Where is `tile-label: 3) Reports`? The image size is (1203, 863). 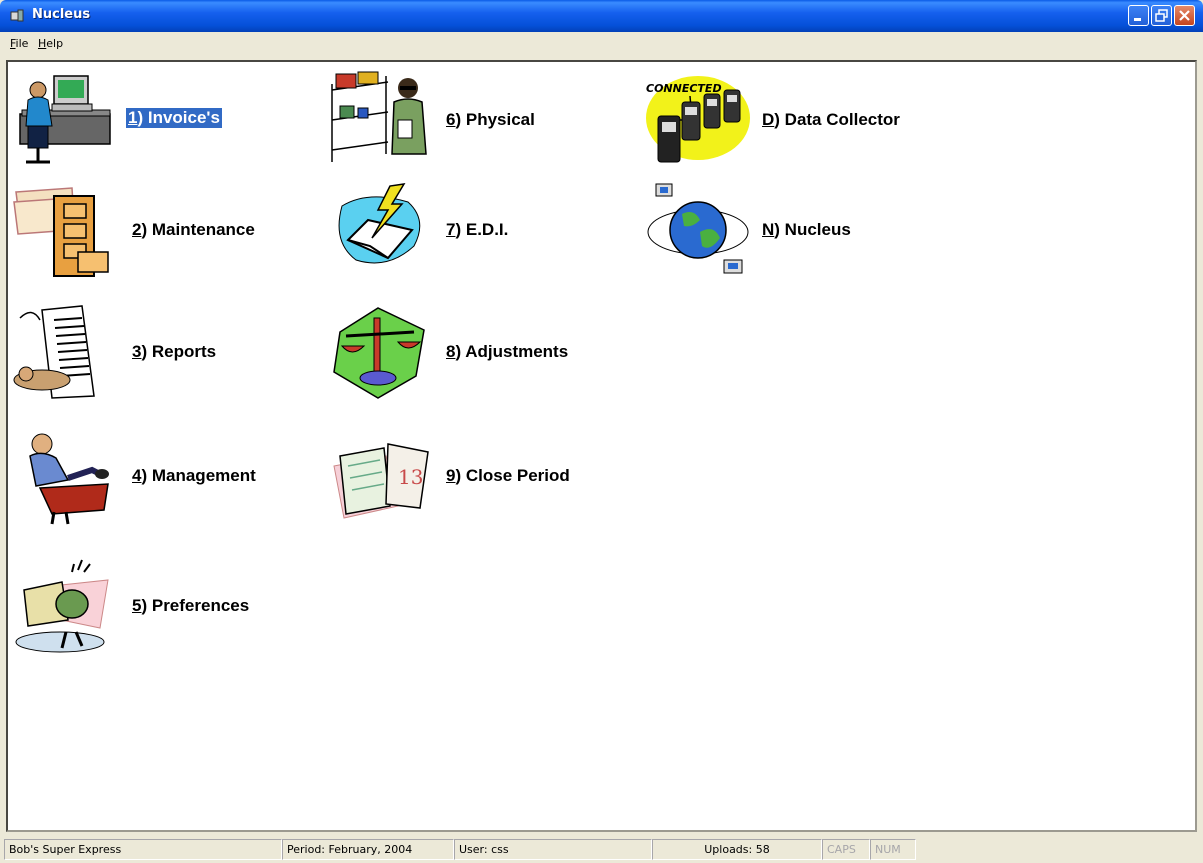
tile-label: 3) Reports is located at coordinates (174, 351).